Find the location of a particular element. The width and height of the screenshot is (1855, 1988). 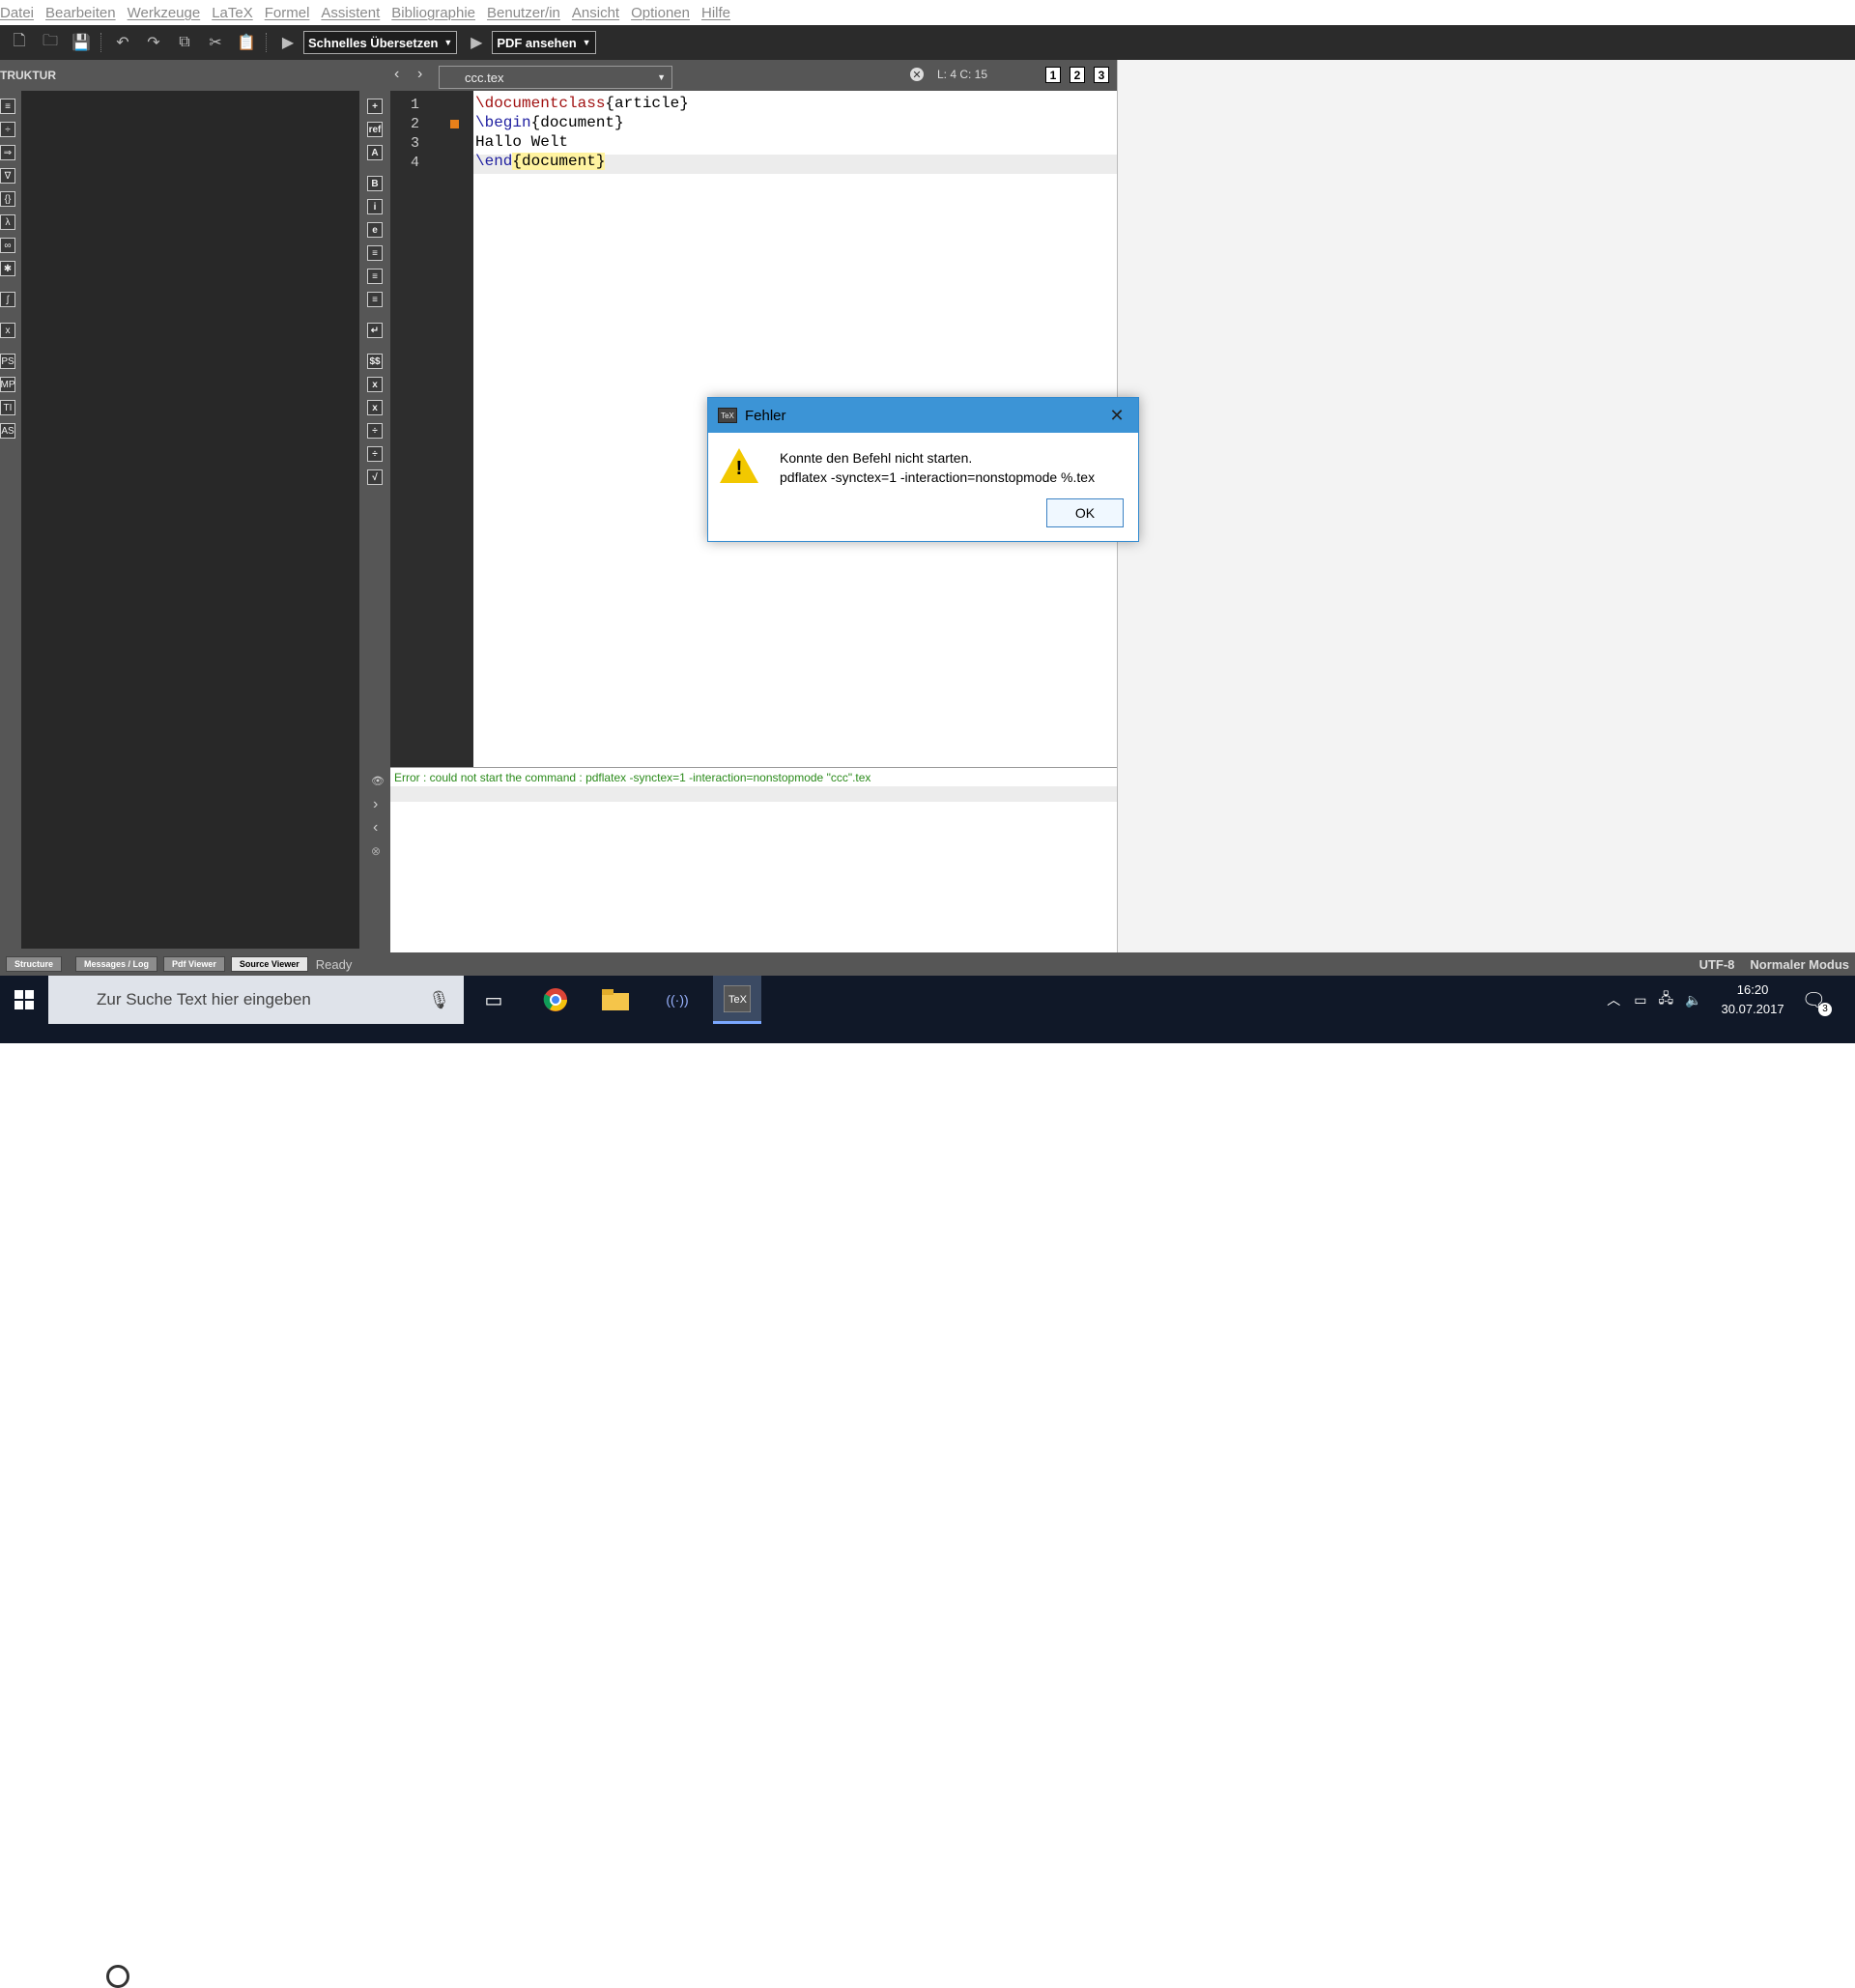

menu-benutzer: Benutzer/in is located at coordinates (524, 13).